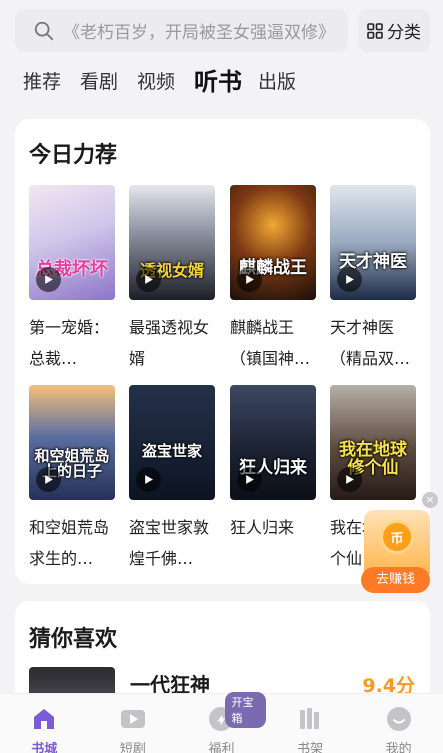 This screenshot has width=443, height=753. Describe the element at coordinates (42, 82) in the screenshot. I see `tab-recommend: 推荐` at that location.